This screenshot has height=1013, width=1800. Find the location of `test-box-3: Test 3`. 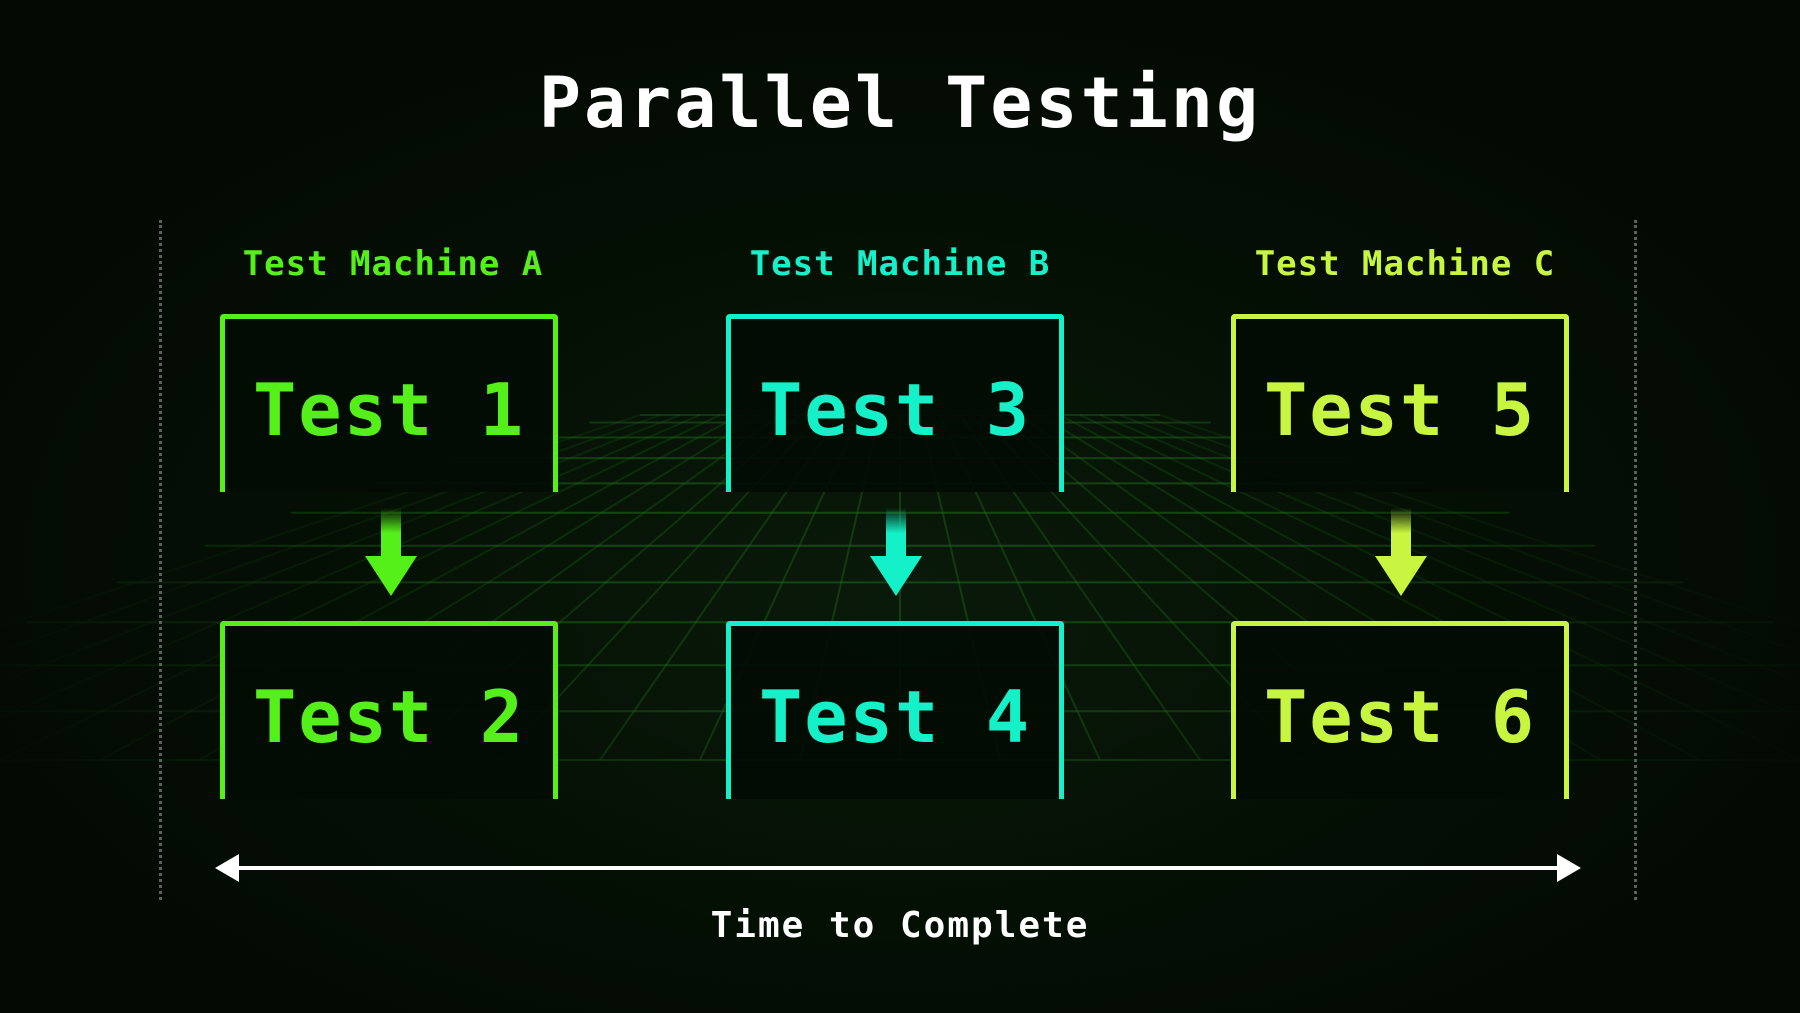

test-box-3: Test 3 is located at coordinates (895, 403).